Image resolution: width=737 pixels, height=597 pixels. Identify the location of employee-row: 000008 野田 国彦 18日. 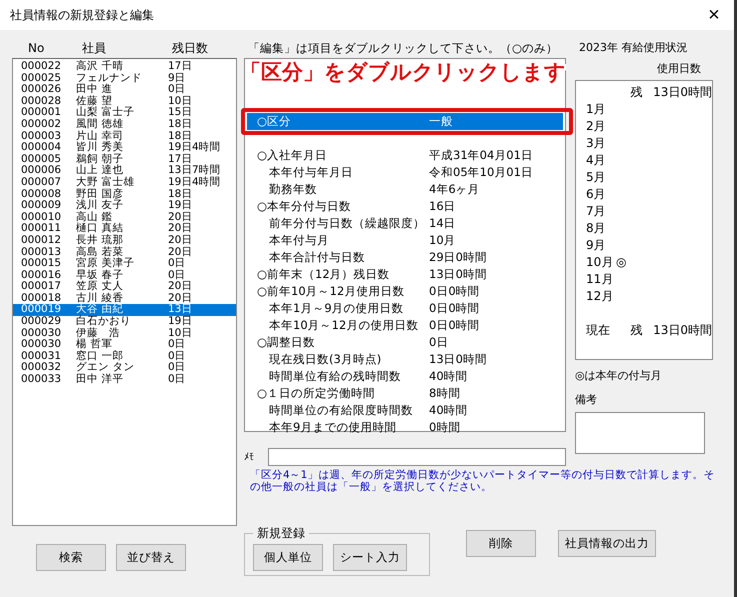
(124, 194).